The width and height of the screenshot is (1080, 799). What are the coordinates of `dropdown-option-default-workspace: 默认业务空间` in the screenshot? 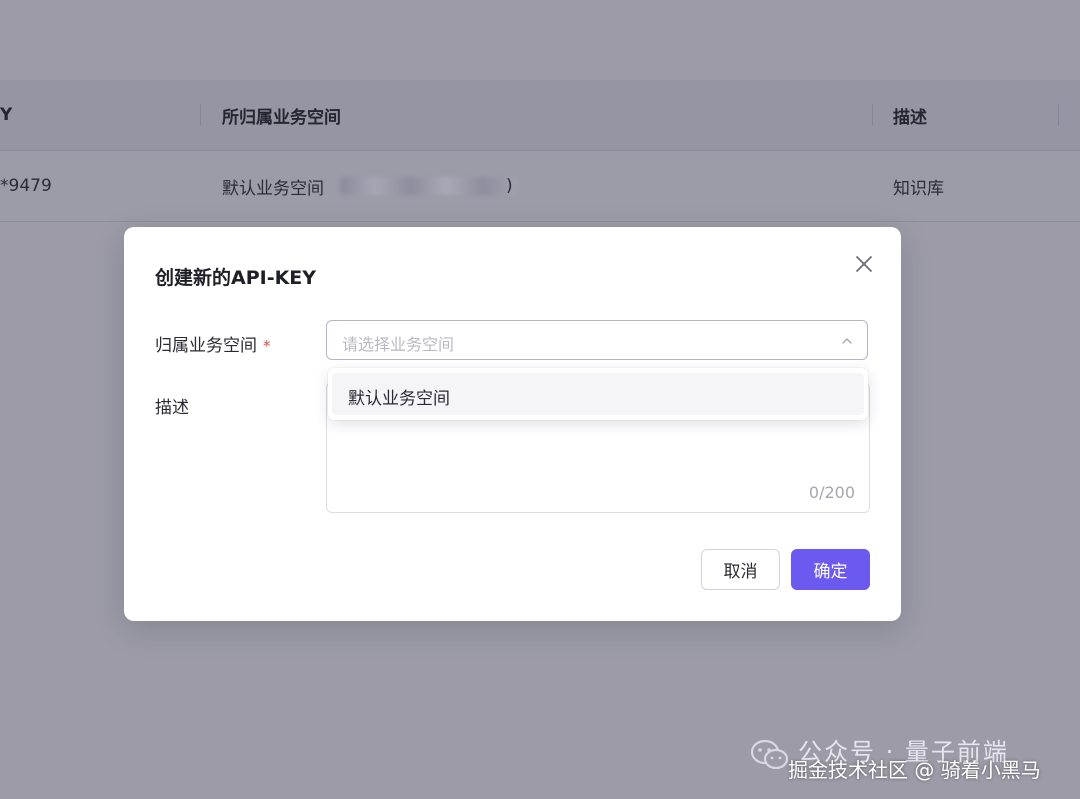 It's located at (598, 394).